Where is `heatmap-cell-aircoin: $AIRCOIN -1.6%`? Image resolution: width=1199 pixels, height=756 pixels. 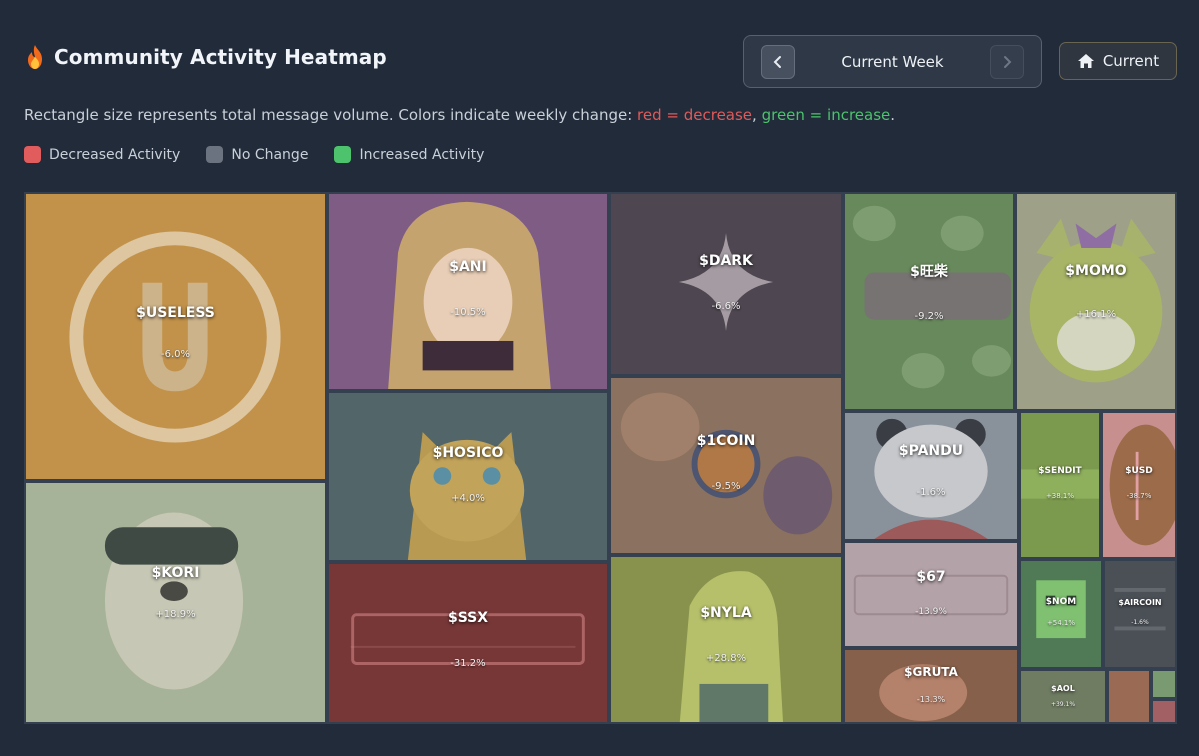
heatmap-cell-aircoin: $AIRCOIN -1.6% is located at coordinates (1140, 614).